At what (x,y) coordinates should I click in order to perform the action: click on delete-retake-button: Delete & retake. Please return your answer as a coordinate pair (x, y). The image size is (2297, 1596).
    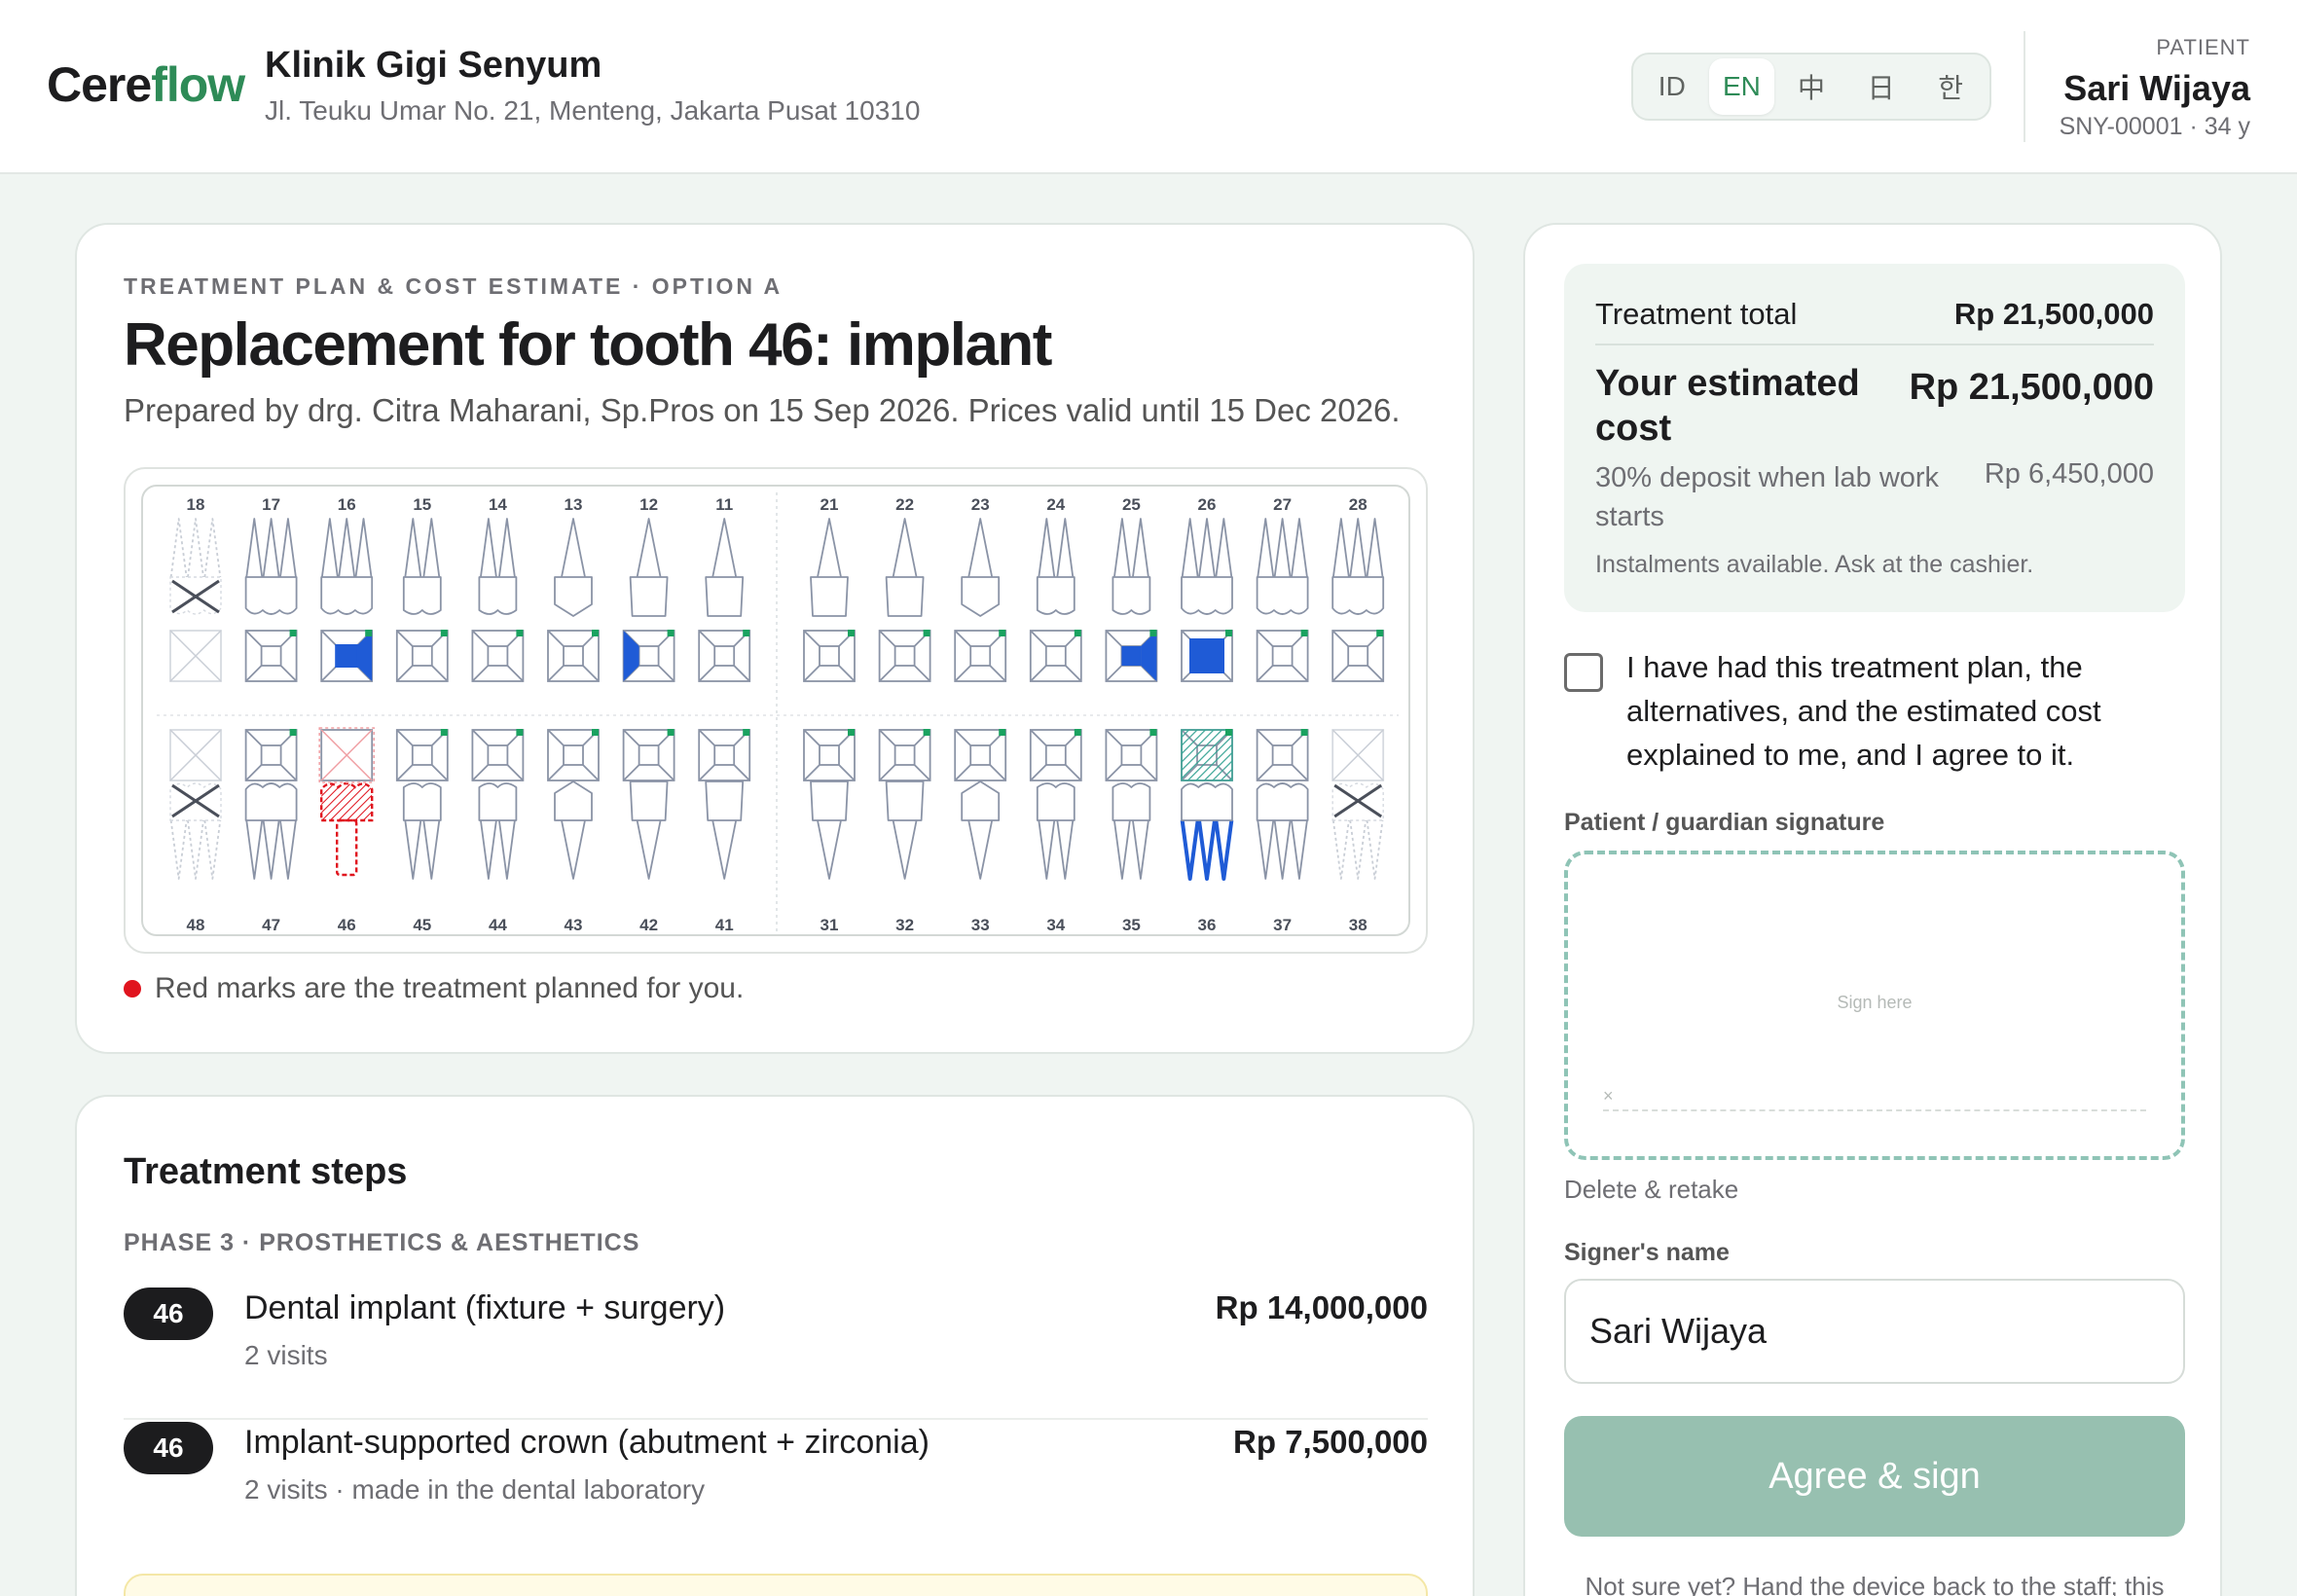
    Looking at the image, I should click on (1651, 1190).